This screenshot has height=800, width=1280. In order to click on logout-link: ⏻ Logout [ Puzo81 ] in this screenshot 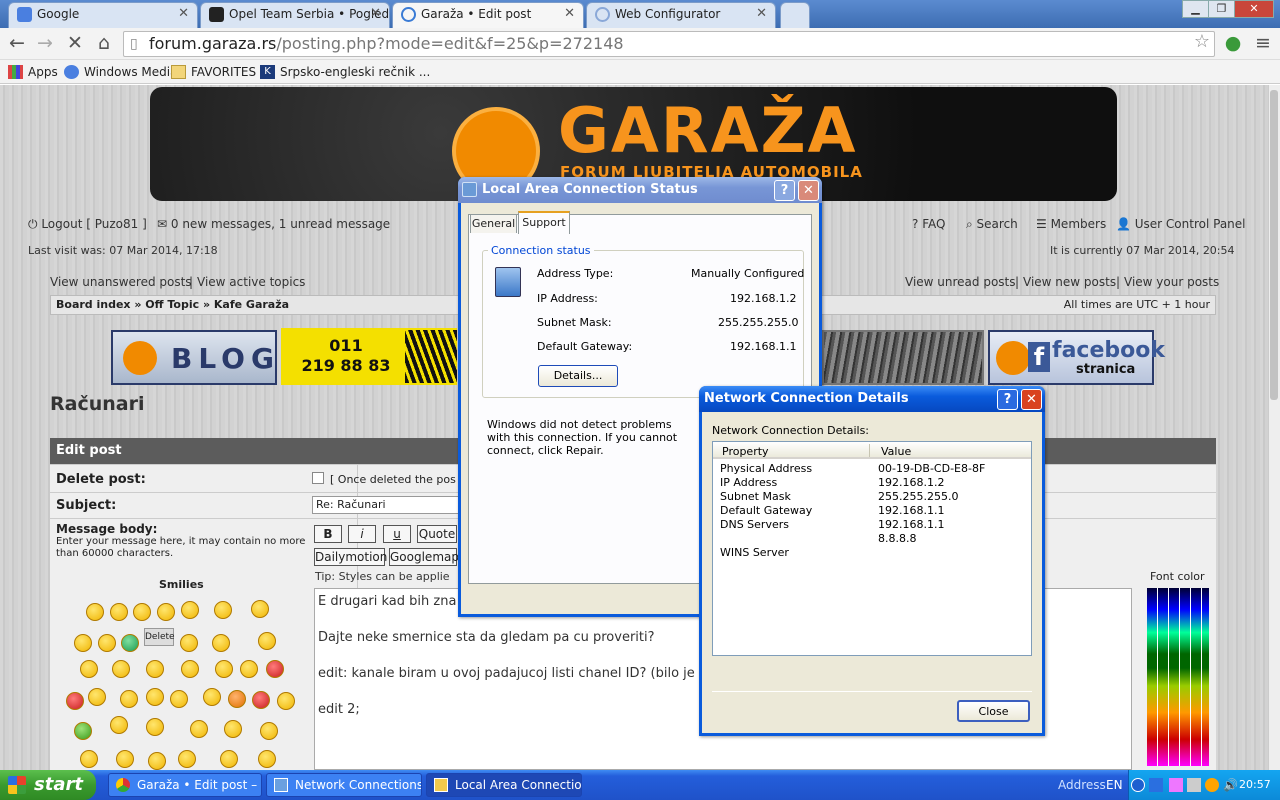, I will do `click(87, 224)`.